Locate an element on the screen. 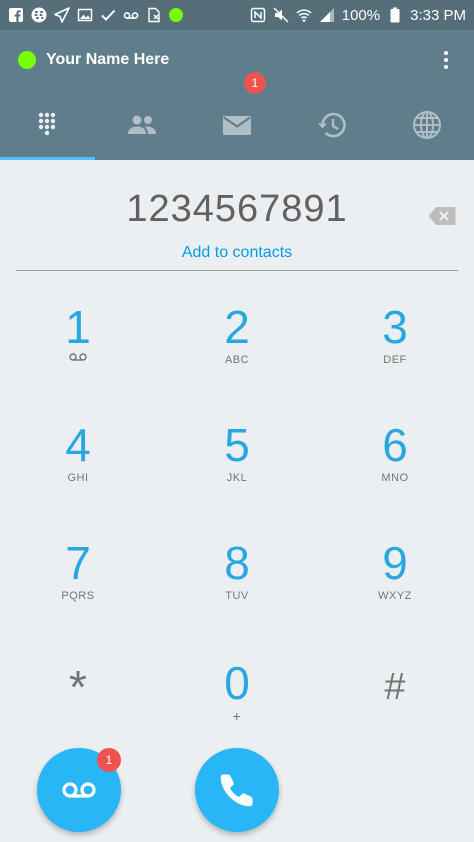  contacts-icon is located at coordinates (142, 124).